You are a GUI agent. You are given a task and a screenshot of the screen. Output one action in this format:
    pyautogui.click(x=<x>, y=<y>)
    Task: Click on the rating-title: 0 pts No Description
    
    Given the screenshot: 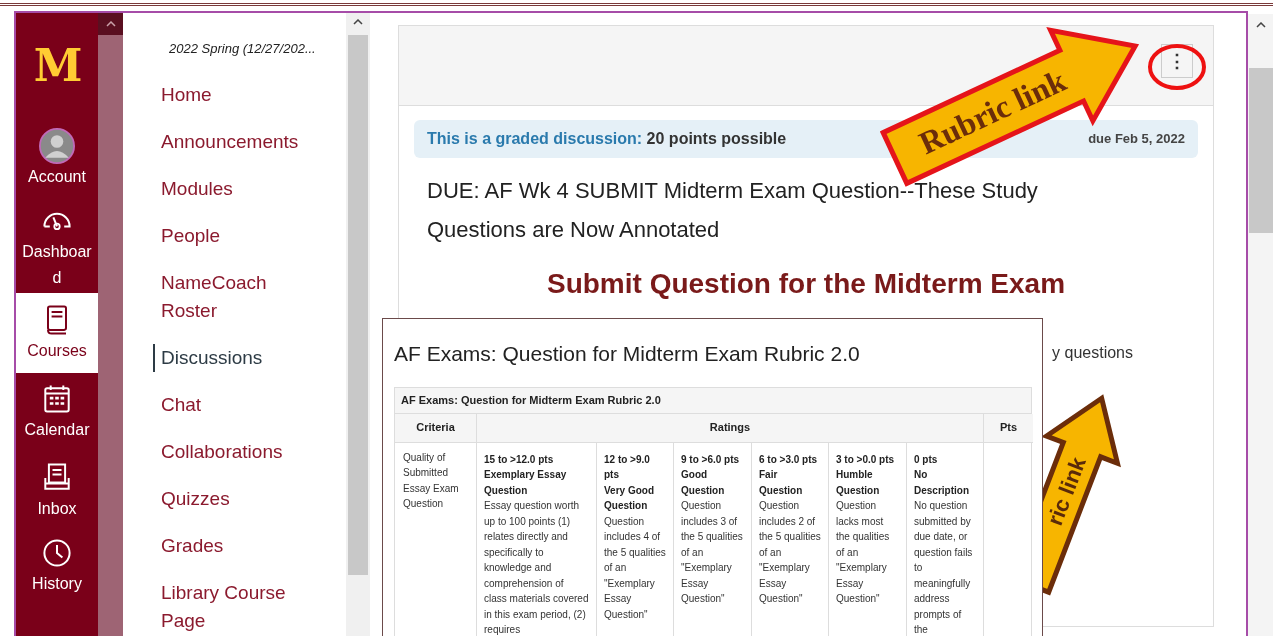 What is the action you would take?
    pyautogui.click(x=942, y=475)
    